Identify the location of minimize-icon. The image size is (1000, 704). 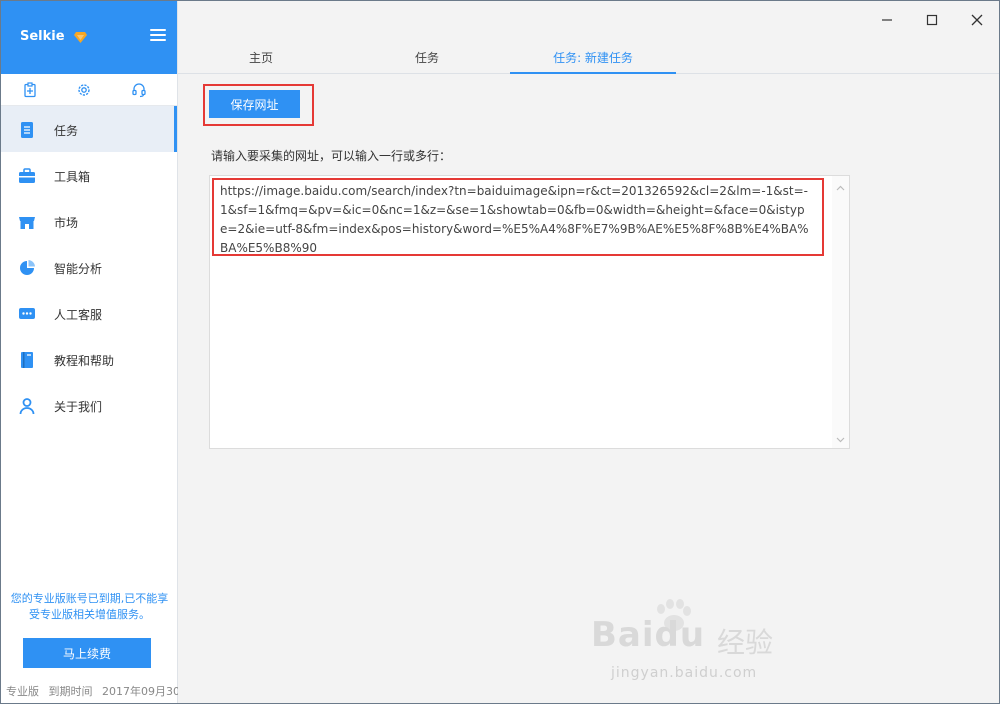
(886, 20).